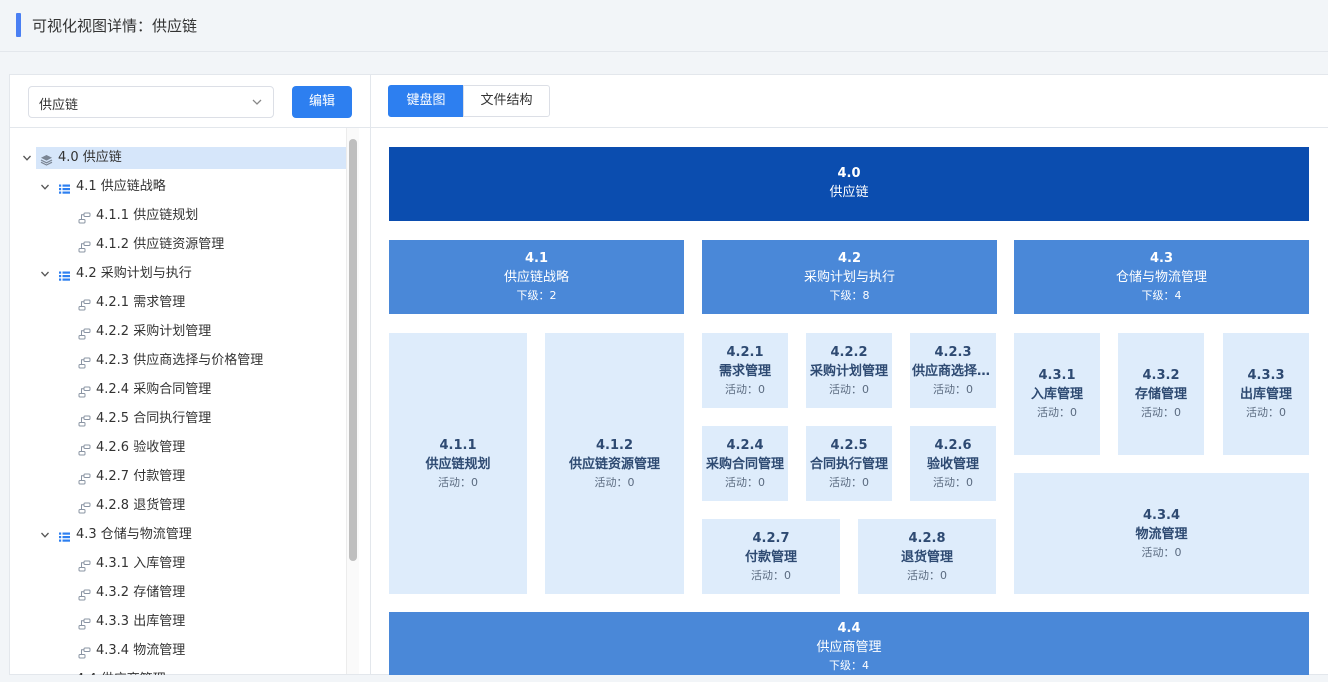 Image resolution: width=1328 pixels, height=682 pixels. Describe the element at coordinates (90, 157) in the screenshot. I see `tree-item-label: 4.0 供应链` at that location.